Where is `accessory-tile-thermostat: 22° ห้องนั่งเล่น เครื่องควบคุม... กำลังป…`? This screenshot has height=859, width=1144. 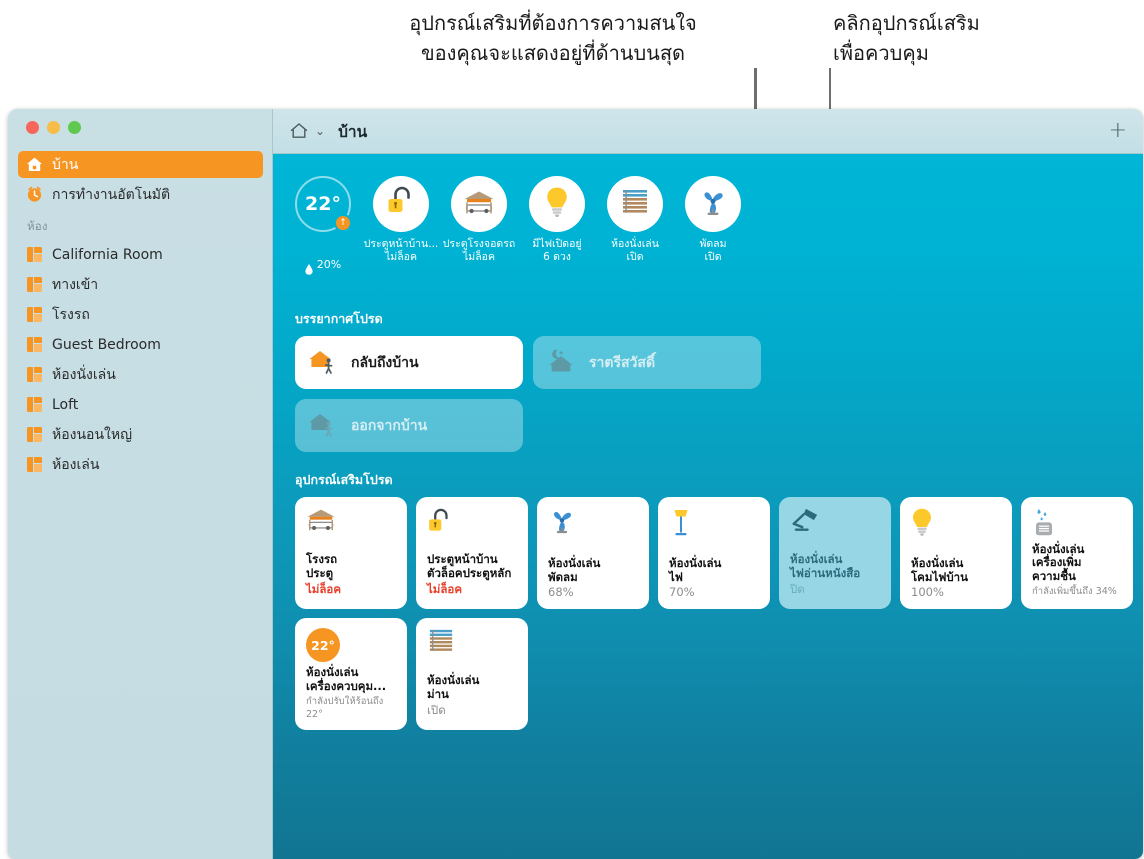 accessory-tile-thermostat: 22° ห้องนั่งเล่น เครื่องควบคุม... กำลังป… is located at coordinates (351, 674).